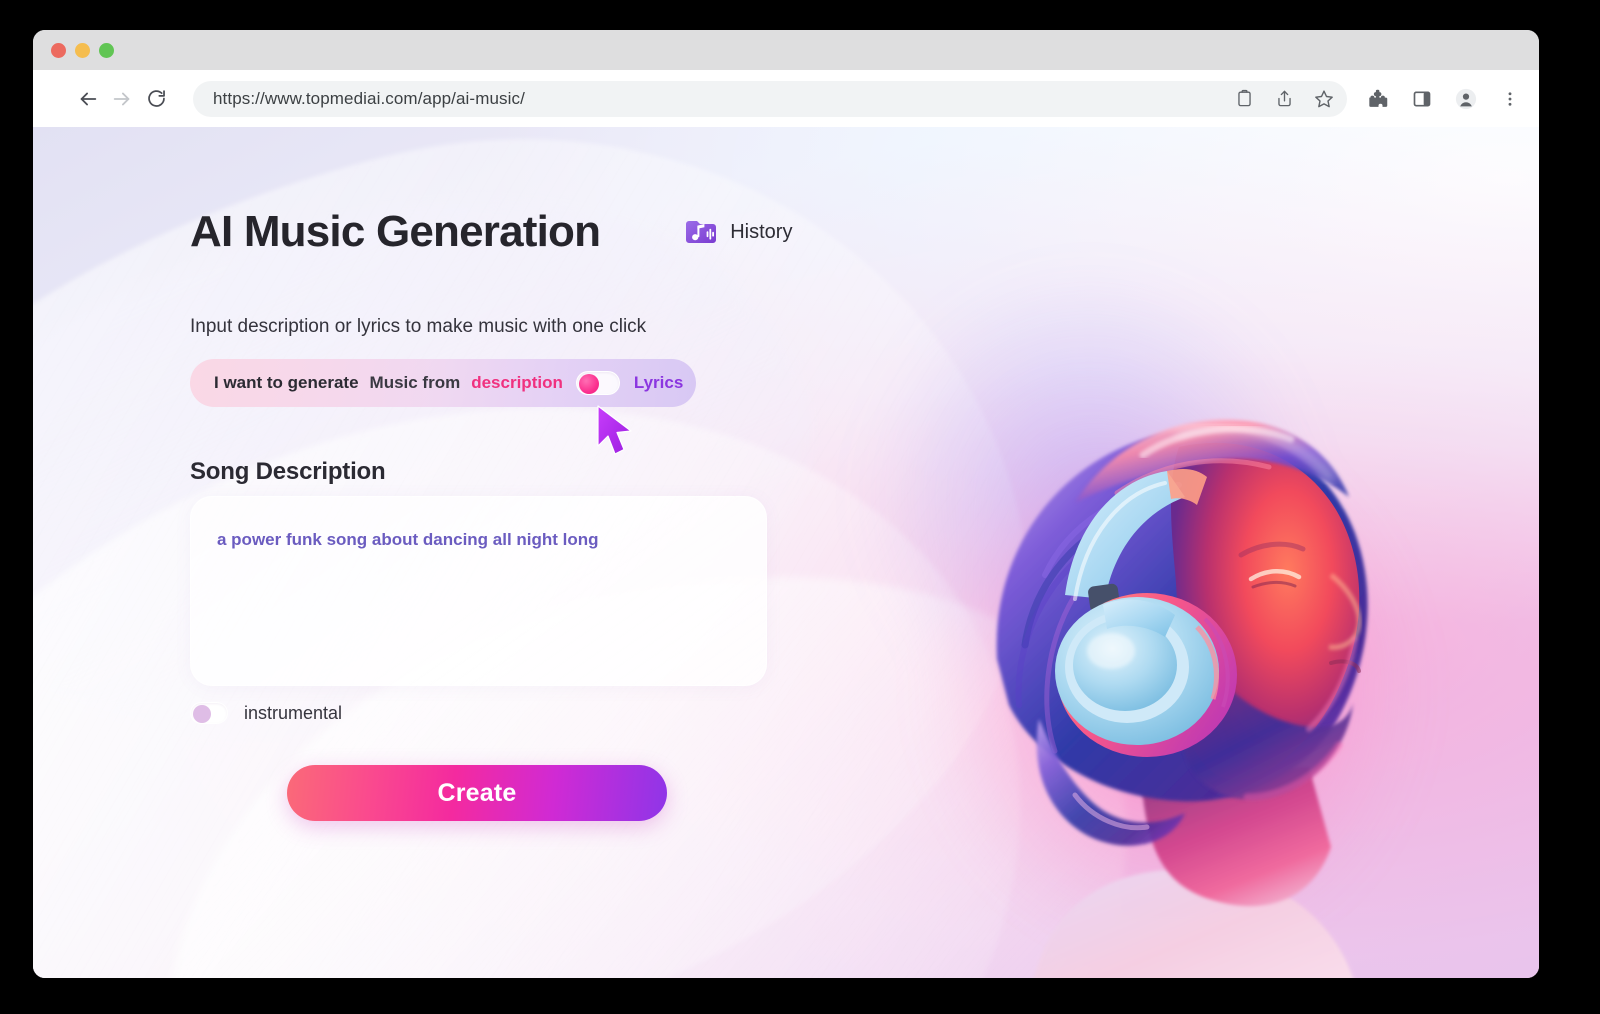  Describe the element at coordinates (1422, 99) in the screenshot. I see `side-panel-icon` at that location.